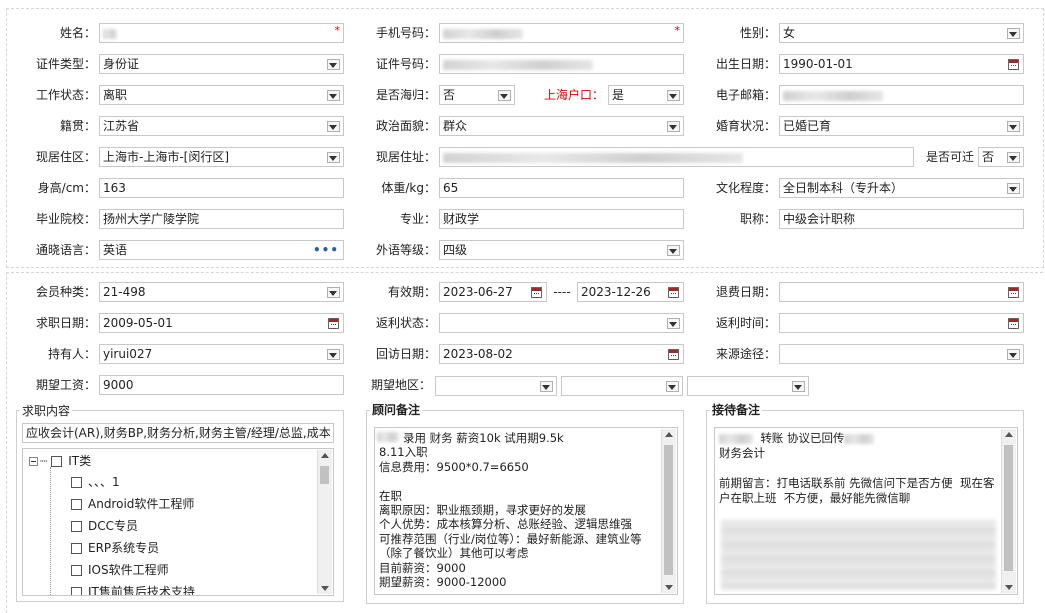 The image size is (1045, 613). What do you see at coordinates (221, 323) in the screenshot?
I see `job-date-input: 2009-05-01` at bounding box center [221, 323].